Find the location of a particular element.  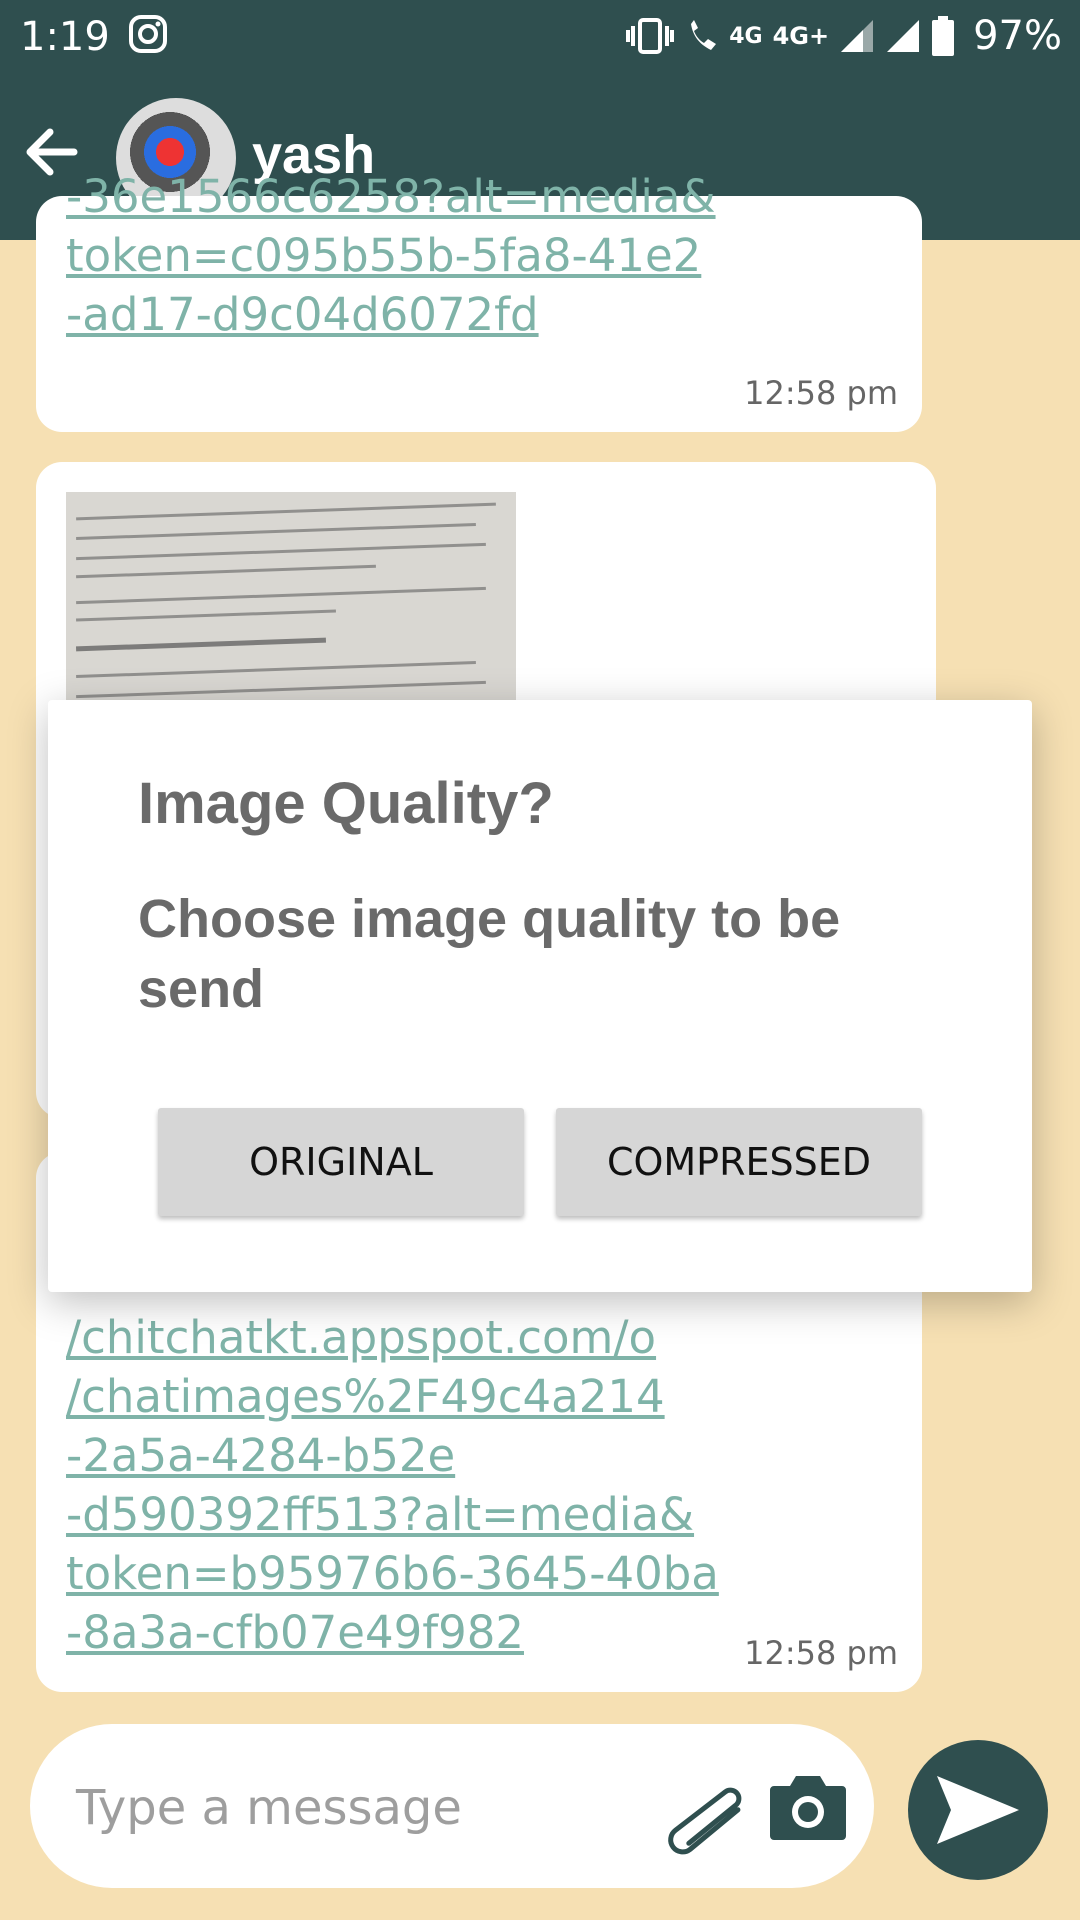

instagram-icon is located at coordinates (148, 34).